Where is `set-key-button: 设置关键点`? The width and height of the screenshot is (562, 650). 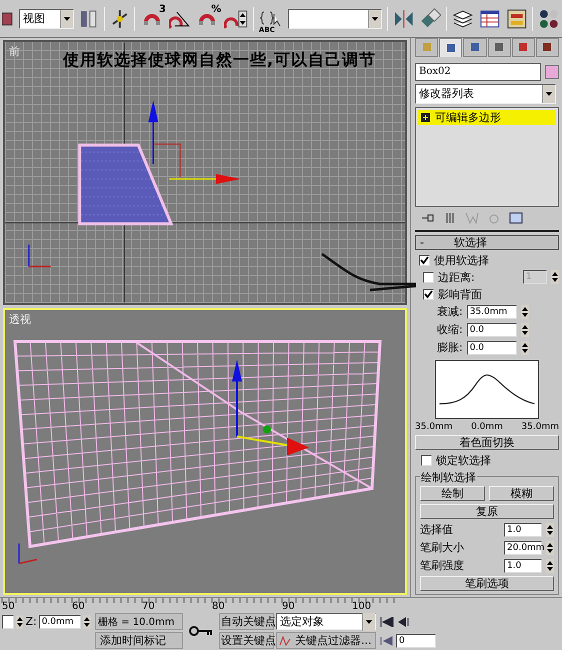 set-key-button: 设置关键点 is located at coordinates (246, 640).